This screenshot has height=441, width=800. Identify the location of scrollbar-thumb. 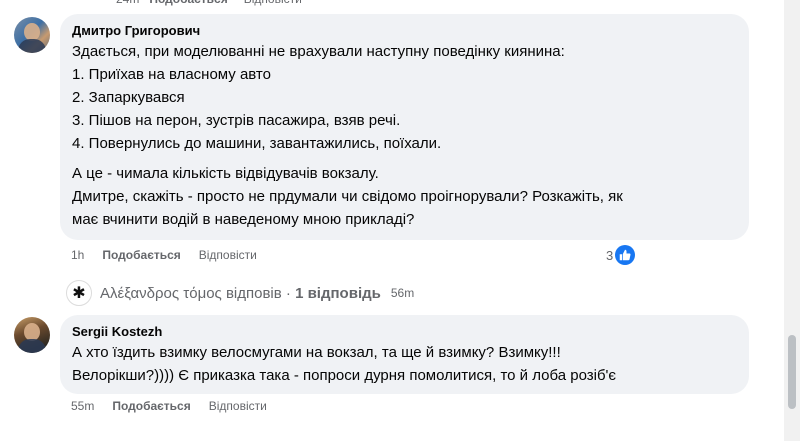
(792, 372).